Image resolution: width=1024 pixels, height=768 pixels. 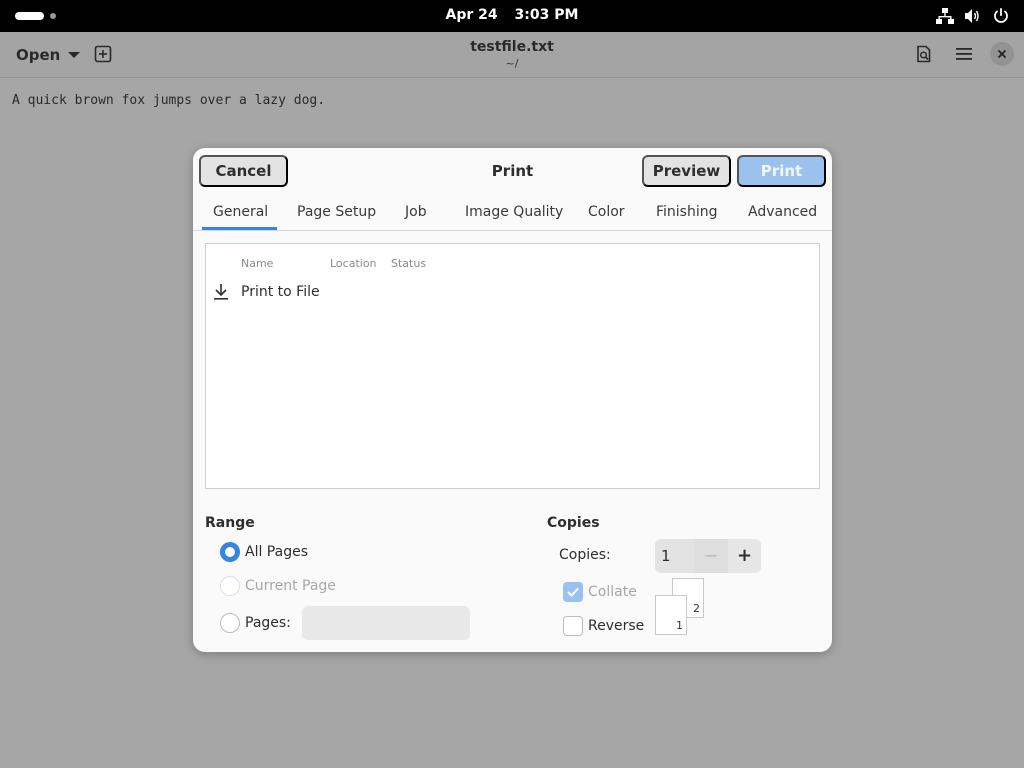 I want to click on range-heading: Range, so click(x=230, y=523).